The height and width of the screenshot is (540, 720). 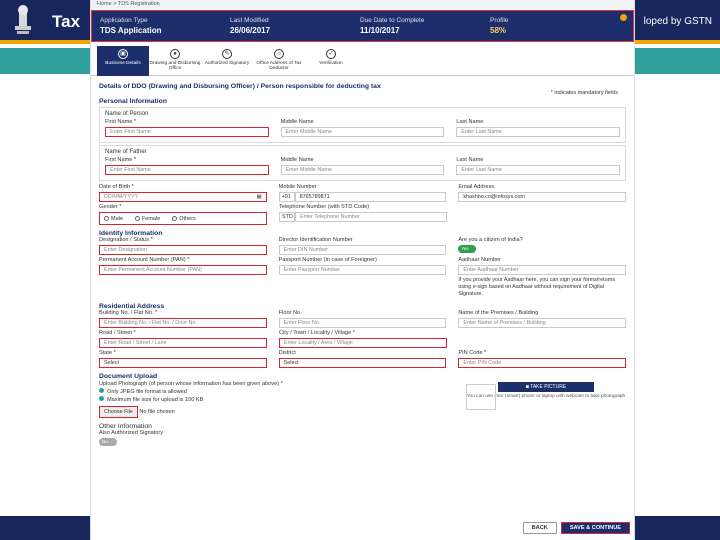 I want to click on last-modified-label: Last Modified, so click(x=249, y=20).